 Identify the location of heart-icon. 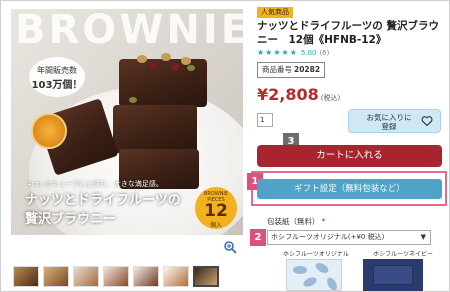
(427, 121).